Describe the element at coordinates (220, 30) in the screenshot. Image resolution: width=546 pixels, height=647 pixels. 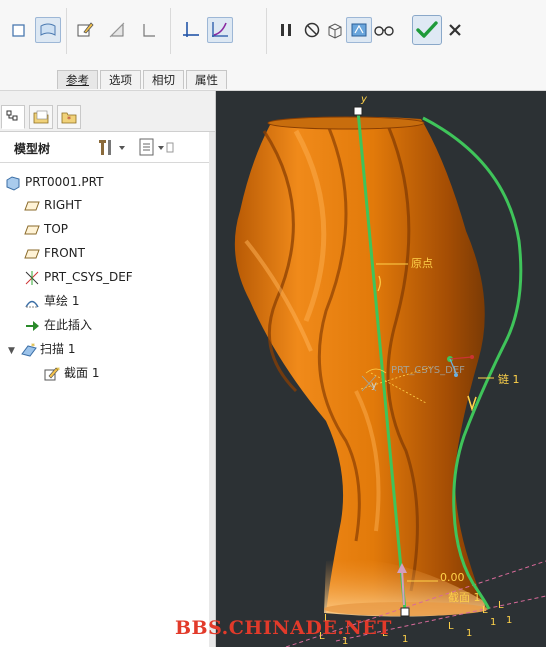
I see `variable-section-icon` at that location.